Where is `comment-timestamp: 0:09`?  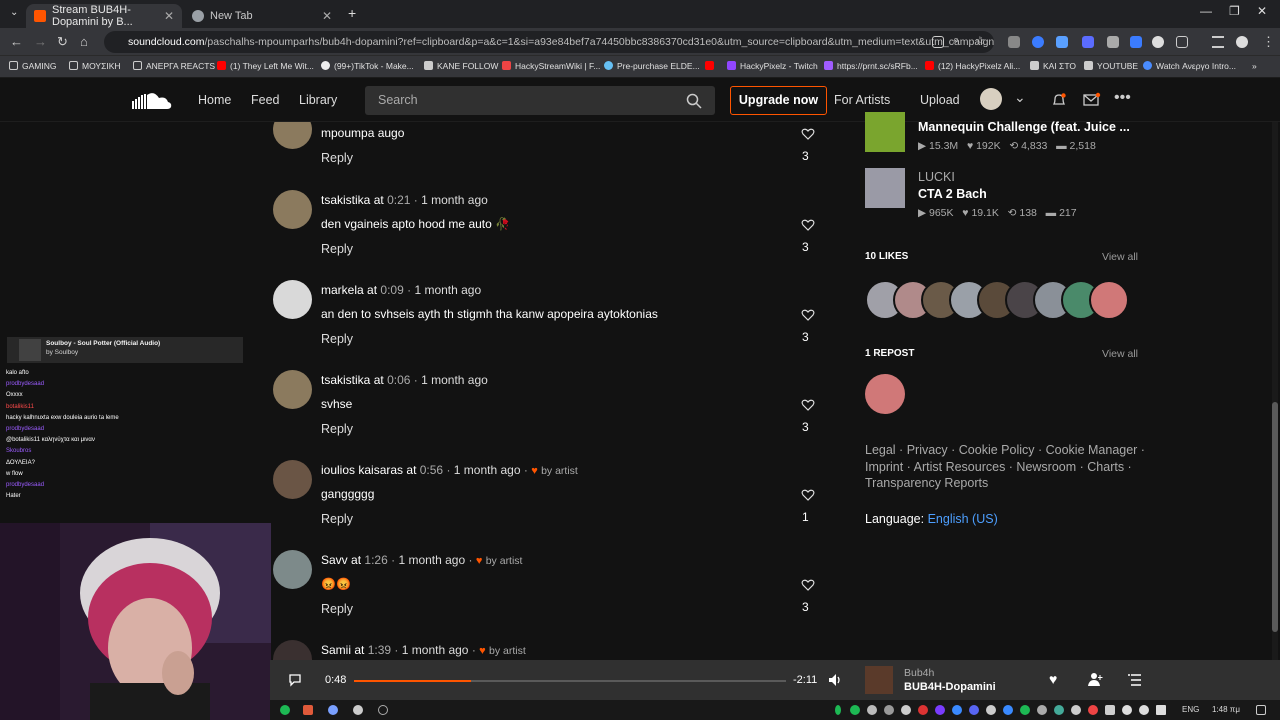 comment-timestamp: 0:09 is located at coordinates (391, 290).